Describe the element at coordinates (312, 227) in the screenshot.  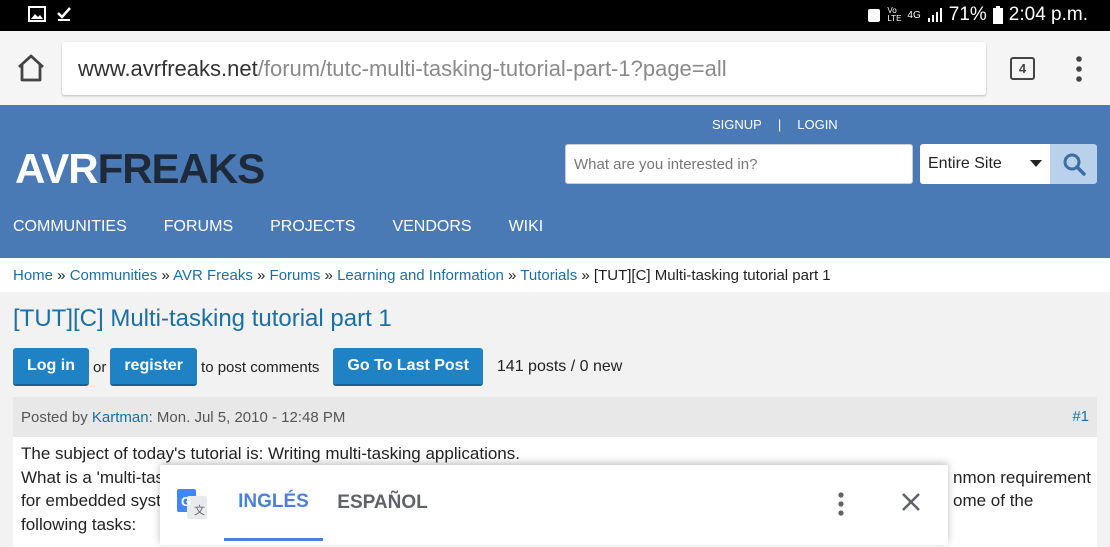
I see `nav-projects: PROJECTS` at that location.